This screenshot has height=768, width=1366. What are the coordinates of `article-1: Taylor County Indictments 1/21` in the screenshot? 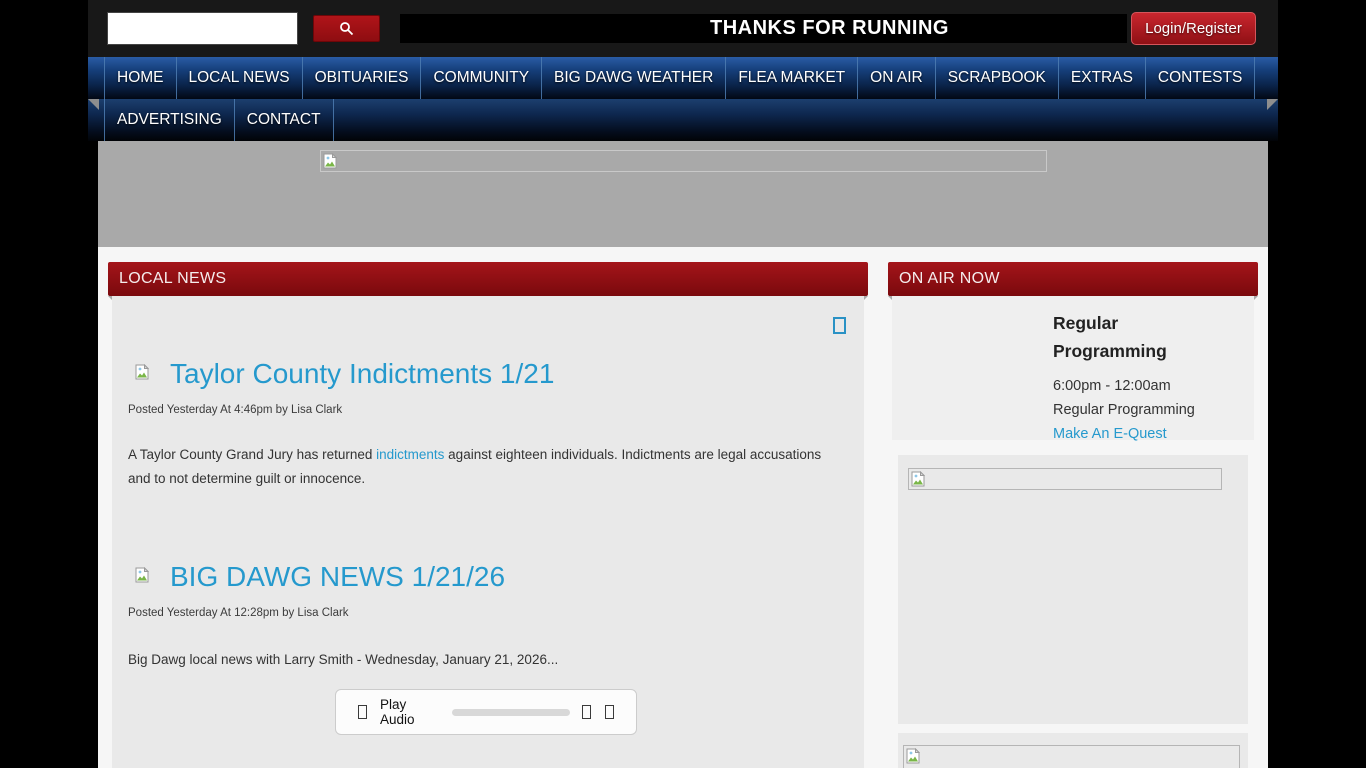 It's located at (486, 374).